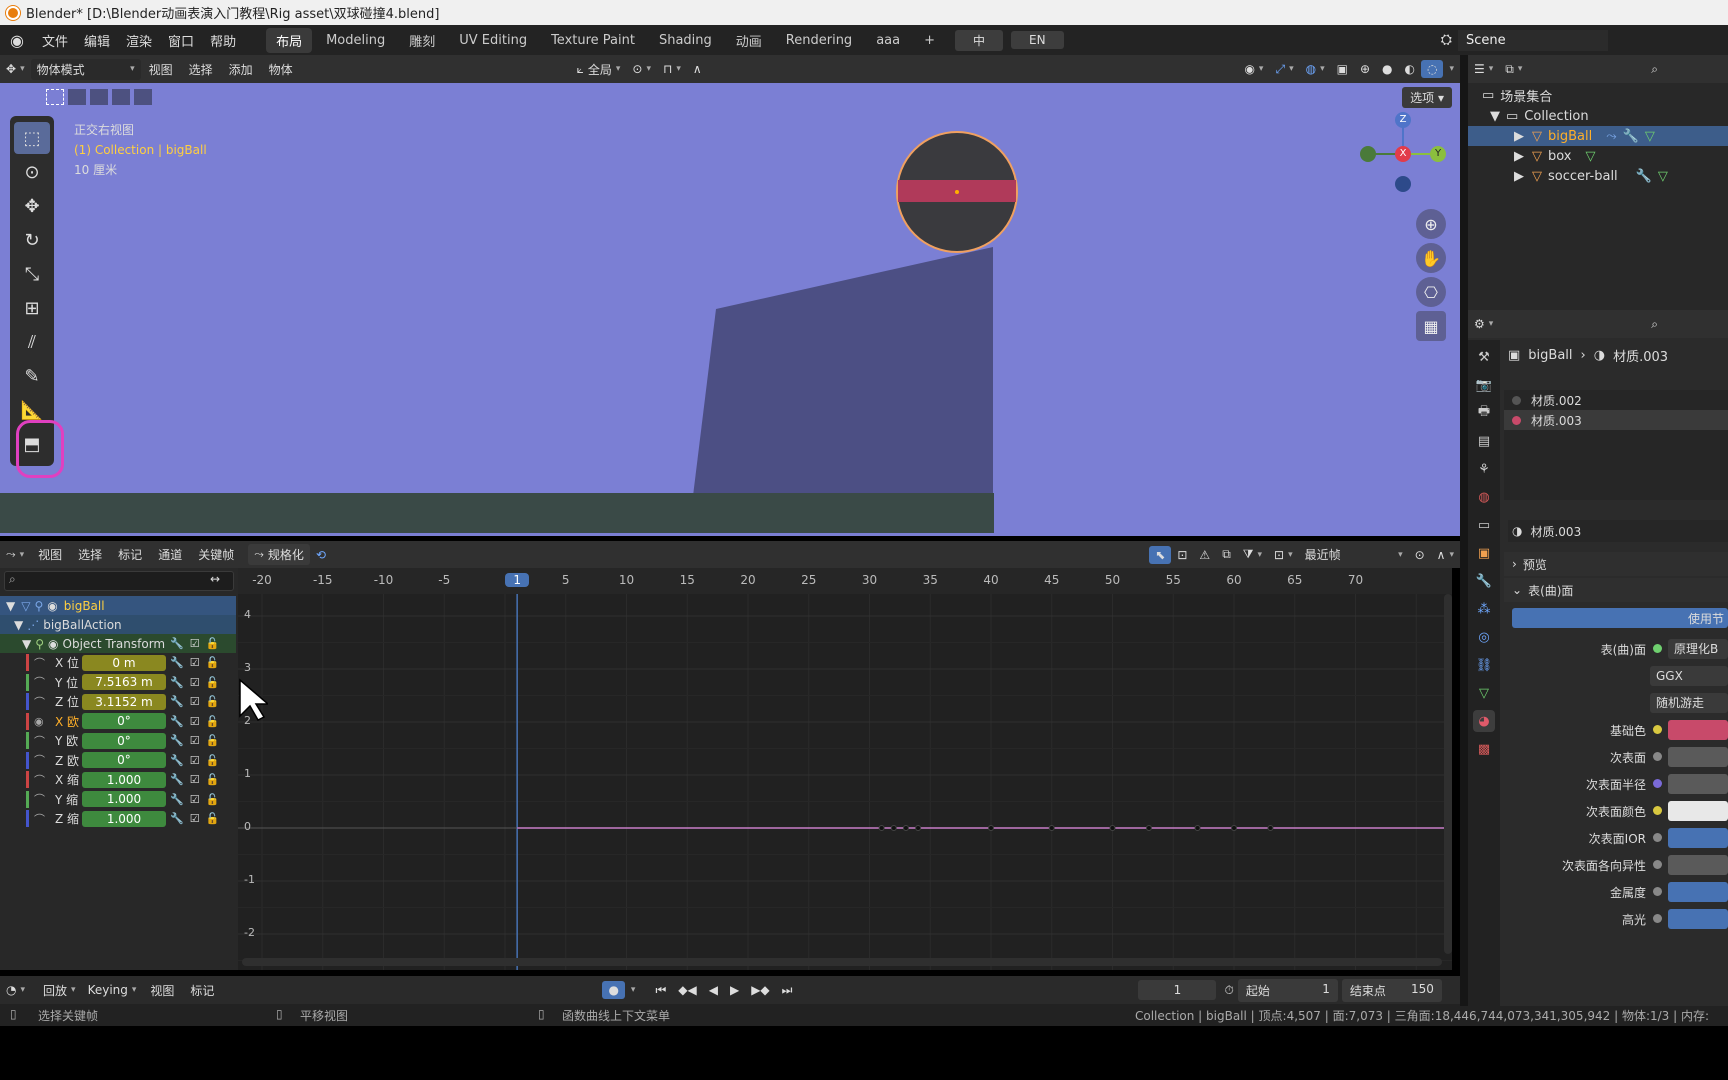 The image size is (1728, 1080). Describe the element at coordinates (1616, 564) in the screenshot. I see `panel-preview: › 预览` at that location.